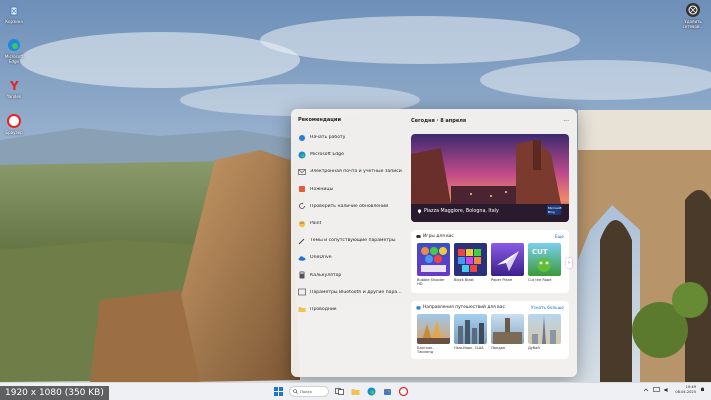 This screenshot has width=711, height=400. Describe the element at coordinates (306, 391) in the screenshot. I see `search-placeholder: Поиск` at that location.